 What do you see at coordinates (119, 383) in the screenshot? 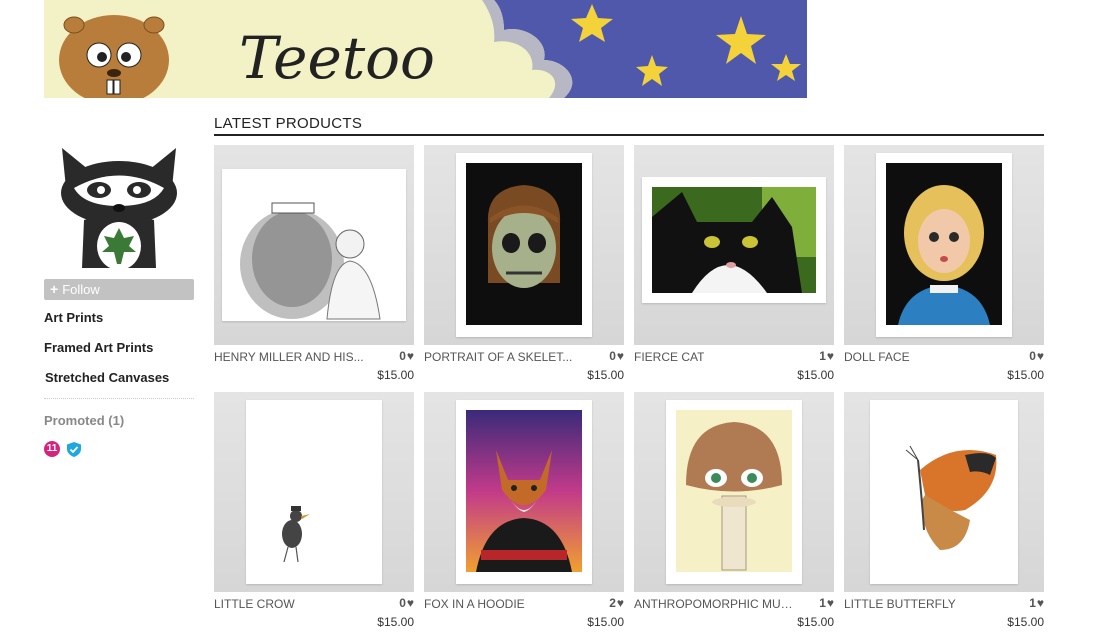
I see `nav-link-stretched-canvases: Stretched Canvases` at bounding box center [119, 383].